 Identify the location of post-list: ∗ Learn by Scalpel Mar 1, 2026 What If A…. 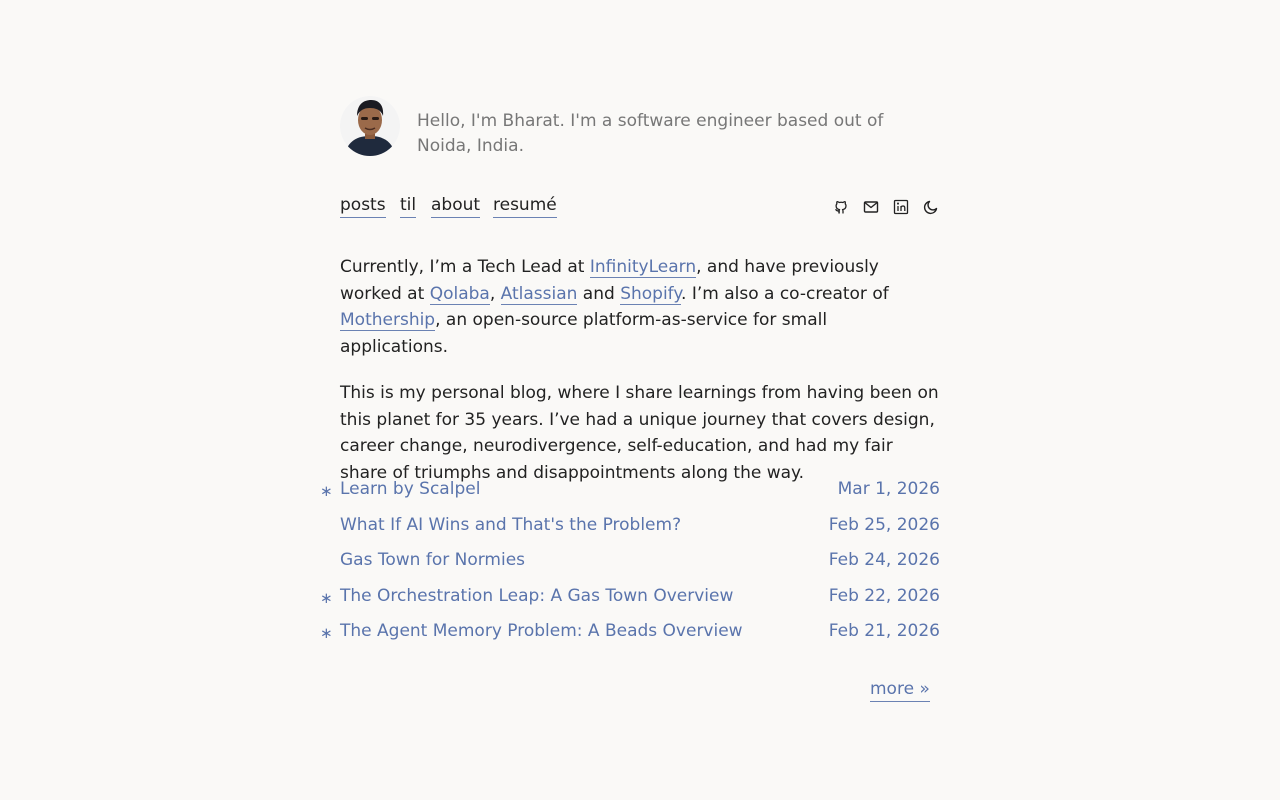
(630, 568).